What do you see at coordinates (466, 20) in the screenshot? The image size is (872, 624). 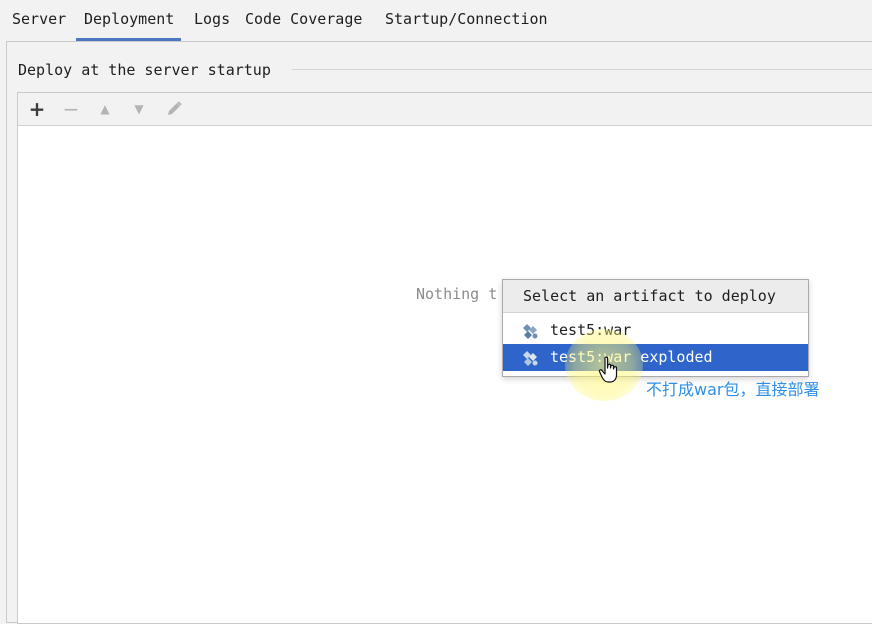 I see `tab-startup-connection: Startup/Connection` at bounding box center [466, 20].